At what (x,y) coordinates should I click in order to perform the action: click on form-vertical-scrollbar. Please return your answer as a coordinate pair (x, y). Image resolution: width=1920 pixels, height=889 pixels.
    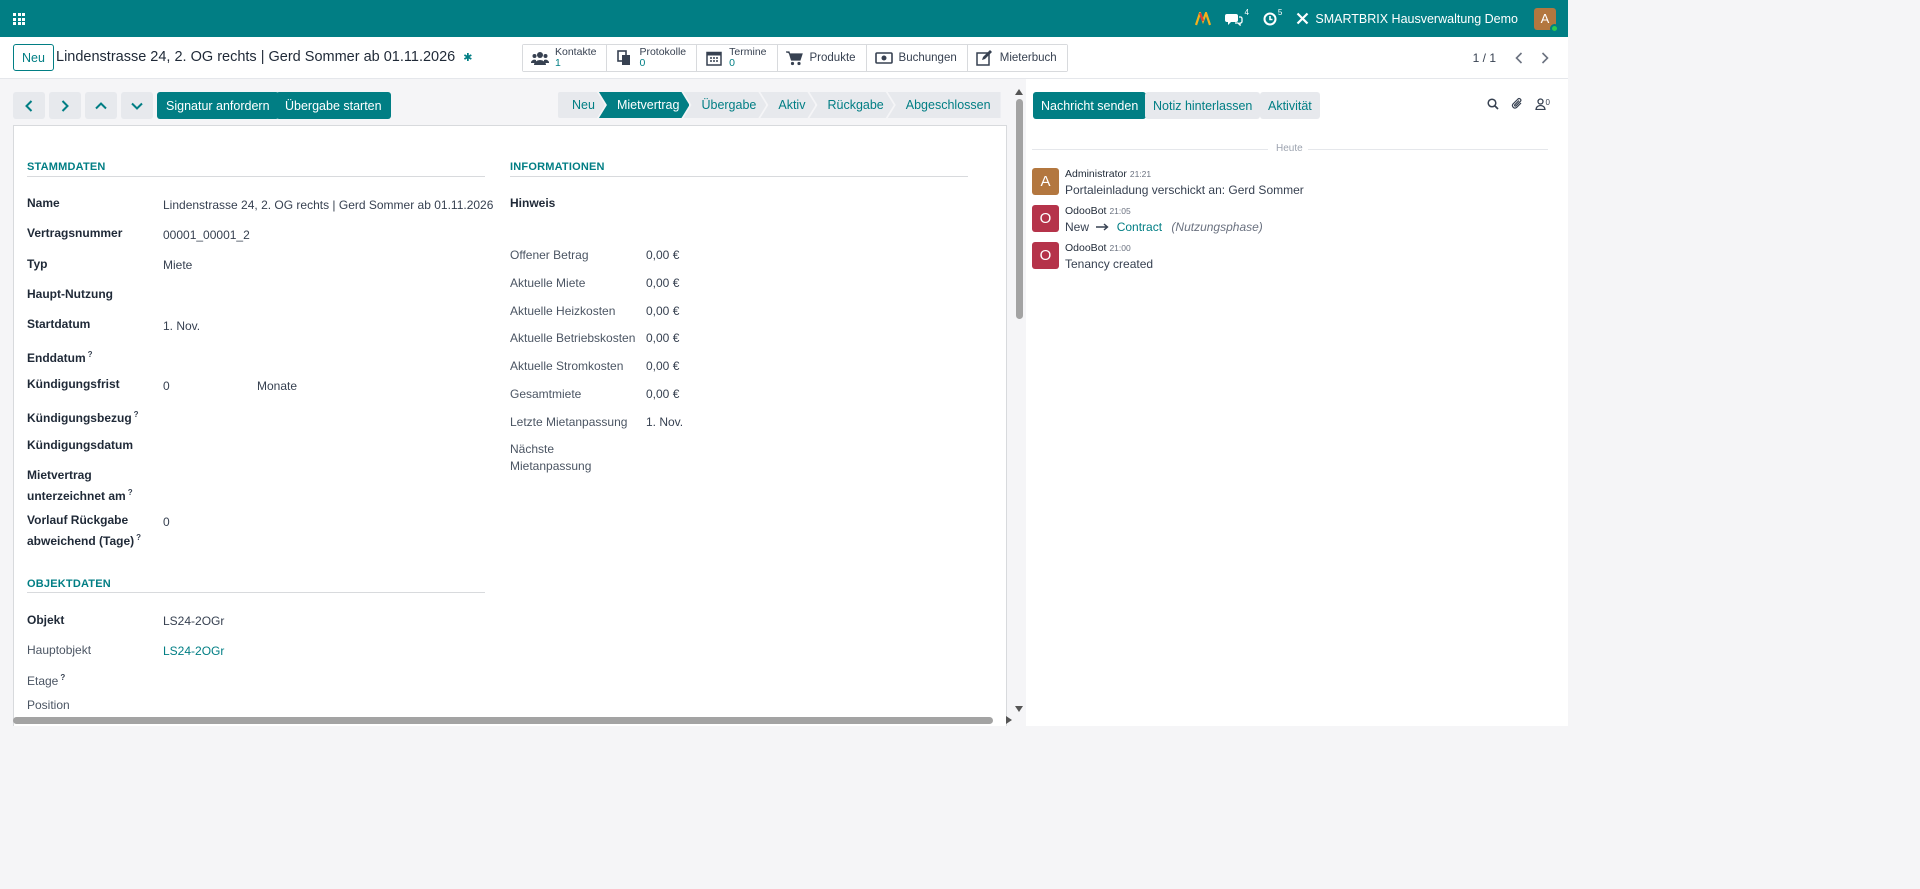
    Looking at the image, I should click on (1020, 400).